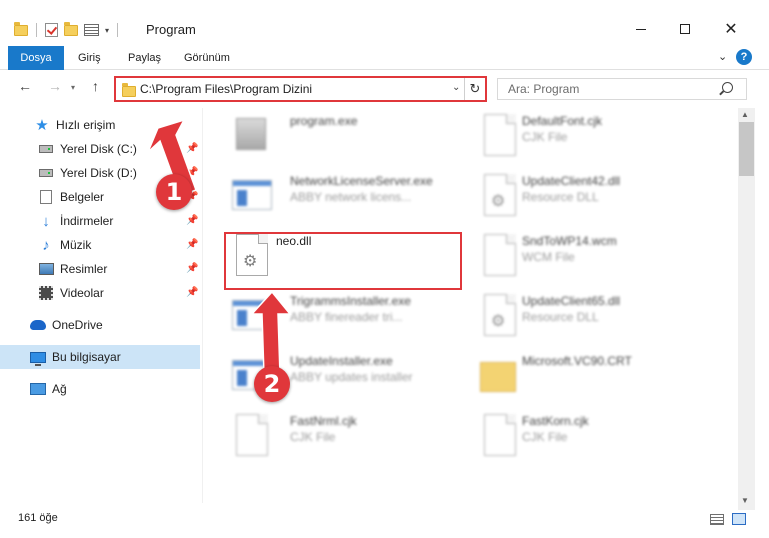  What do you see at coordinates (144, 58) in the screenshot?
I see `tab-share: Paylaş` at bounding box center [144, 58].